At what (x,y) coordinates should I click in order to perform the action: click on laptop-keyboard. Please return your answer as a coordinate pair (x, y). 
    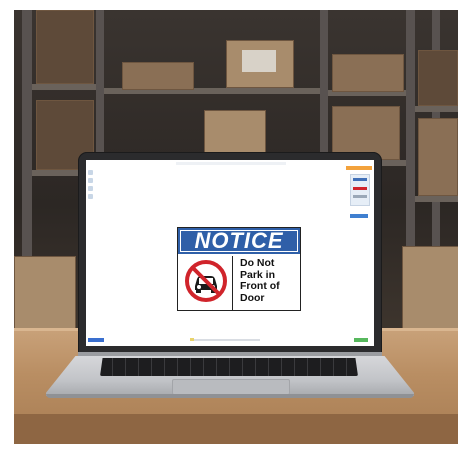
    Looking at the image, I should click on (229, 367).